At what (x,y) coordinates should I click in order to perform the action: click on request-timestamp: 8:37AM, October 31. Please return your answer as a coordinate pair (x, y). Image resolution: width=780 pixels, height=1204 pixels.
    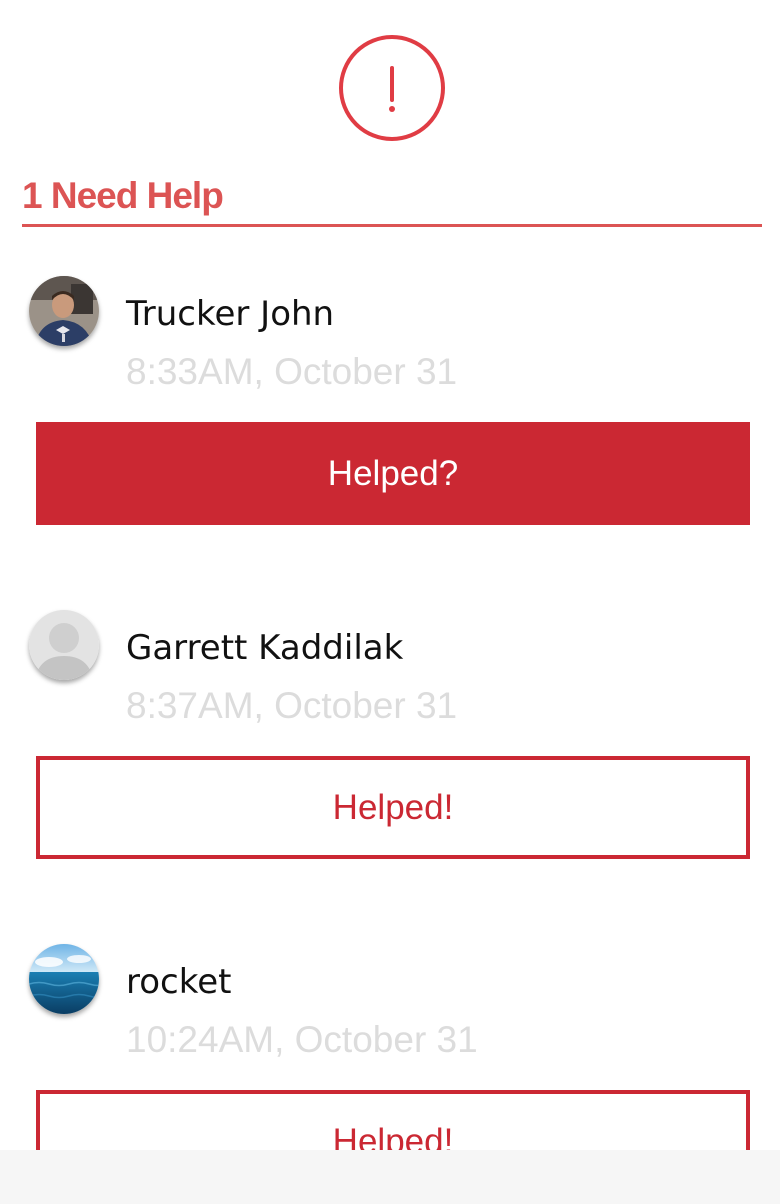
    Looking at the image, I should click on (292, 705).